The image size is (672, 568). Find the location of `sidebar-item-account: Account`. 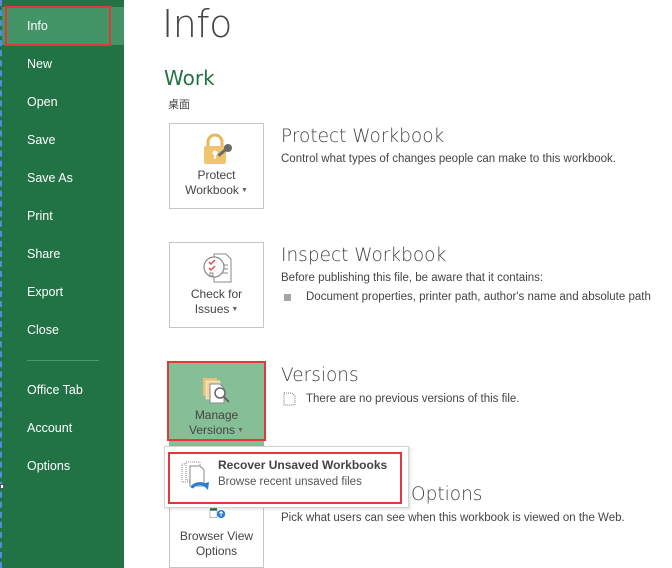

sidebar-item-account: Account is located at coordinates (63, 428).